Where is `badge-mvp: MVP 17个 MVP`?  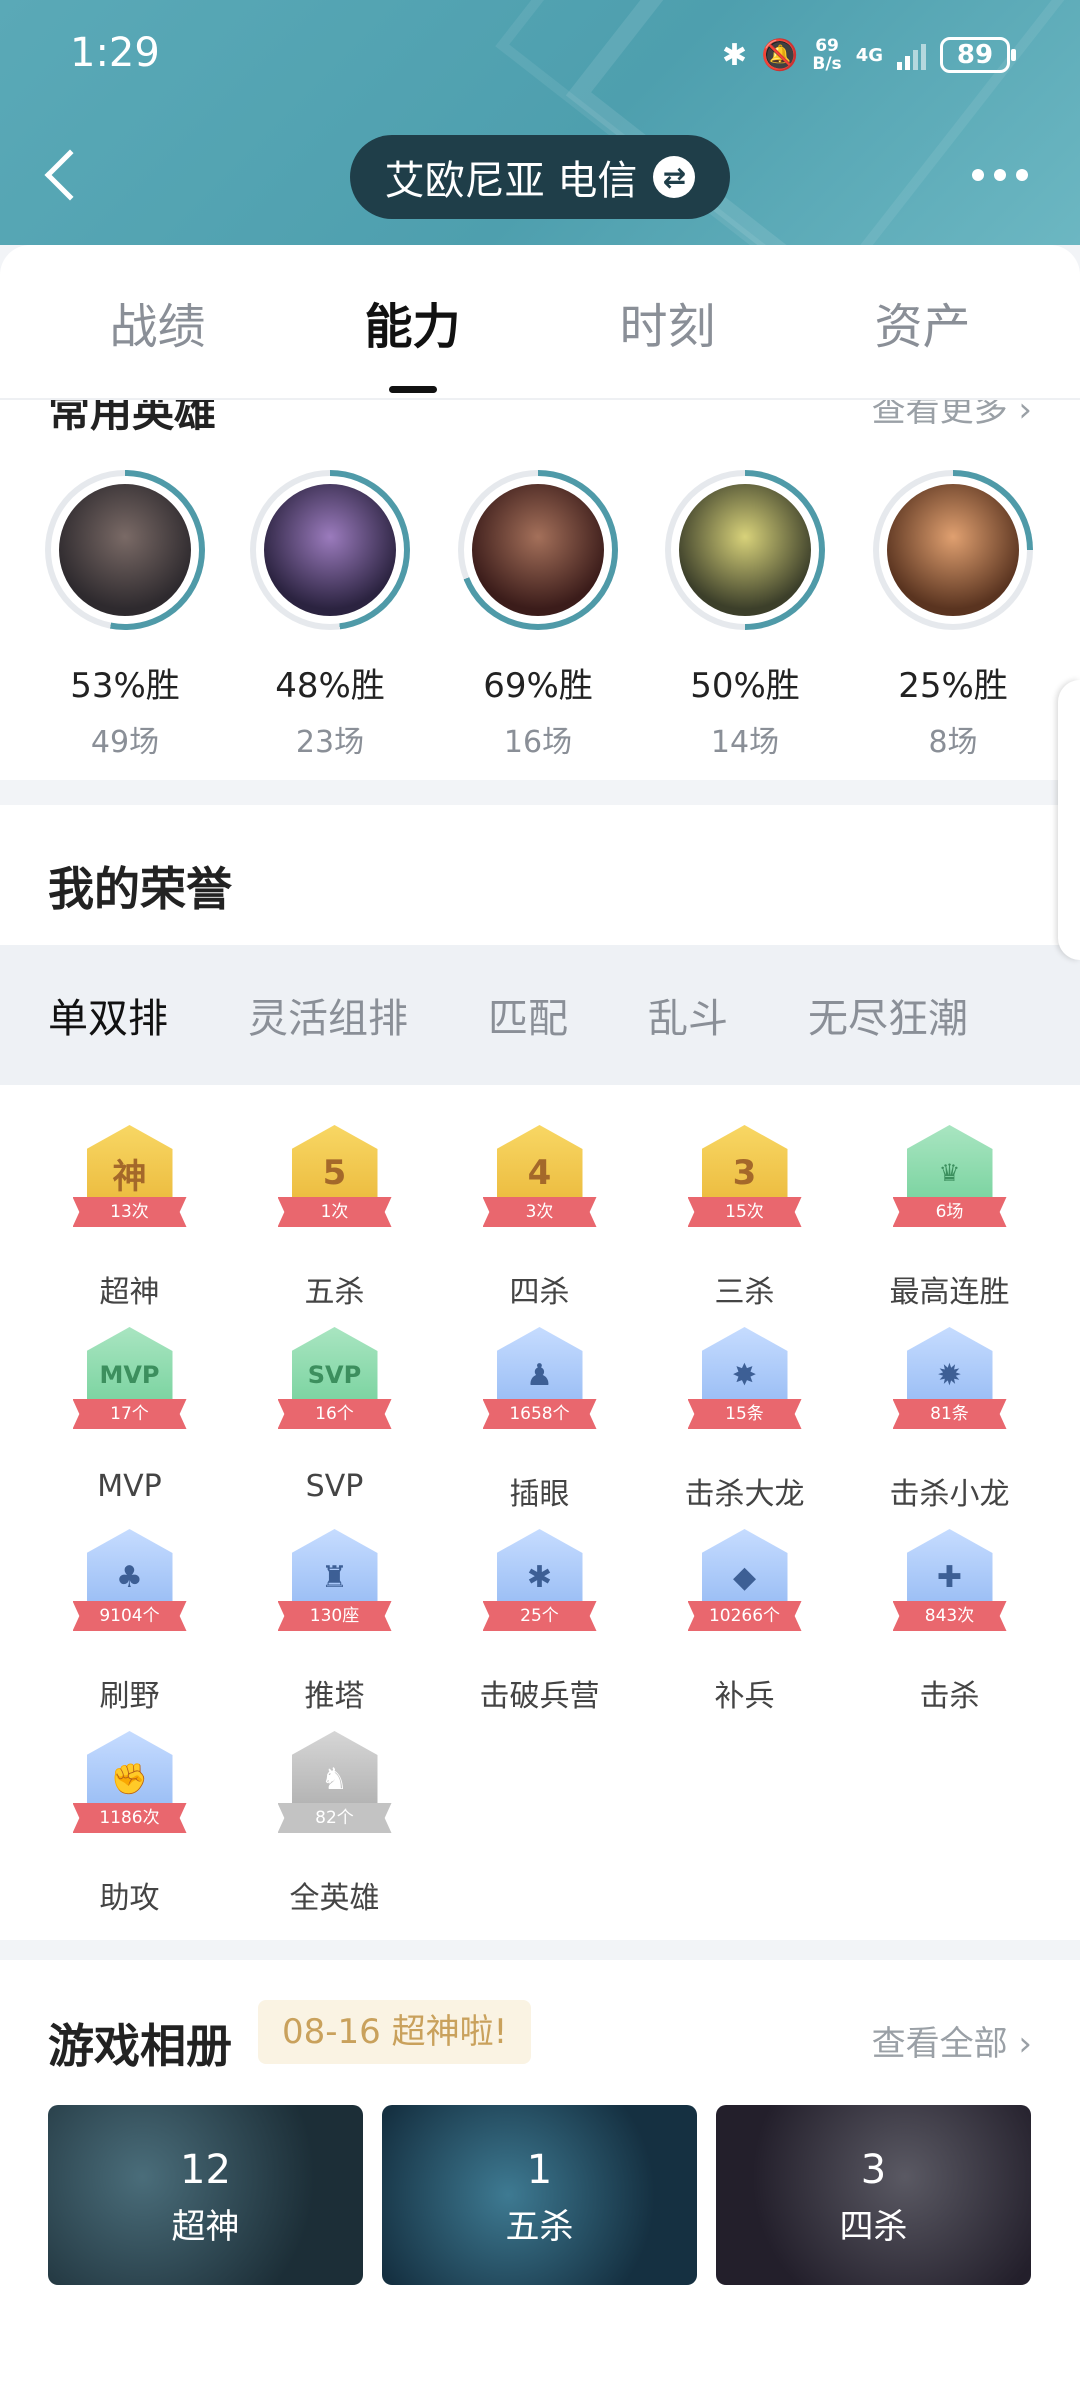
badge-mvp: MVP 17个 MVP is located at coordinates (129, 1415).